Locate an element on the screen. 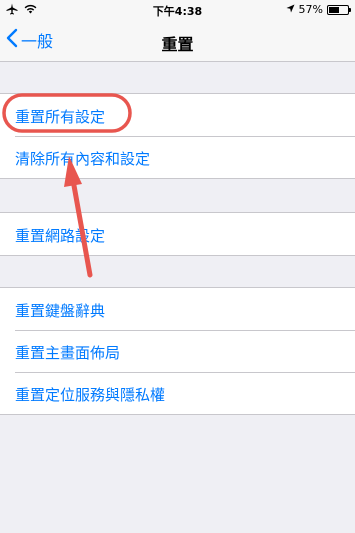  reset-network-settings-row: 重置網路設定 is located at coordinates (177, 234).